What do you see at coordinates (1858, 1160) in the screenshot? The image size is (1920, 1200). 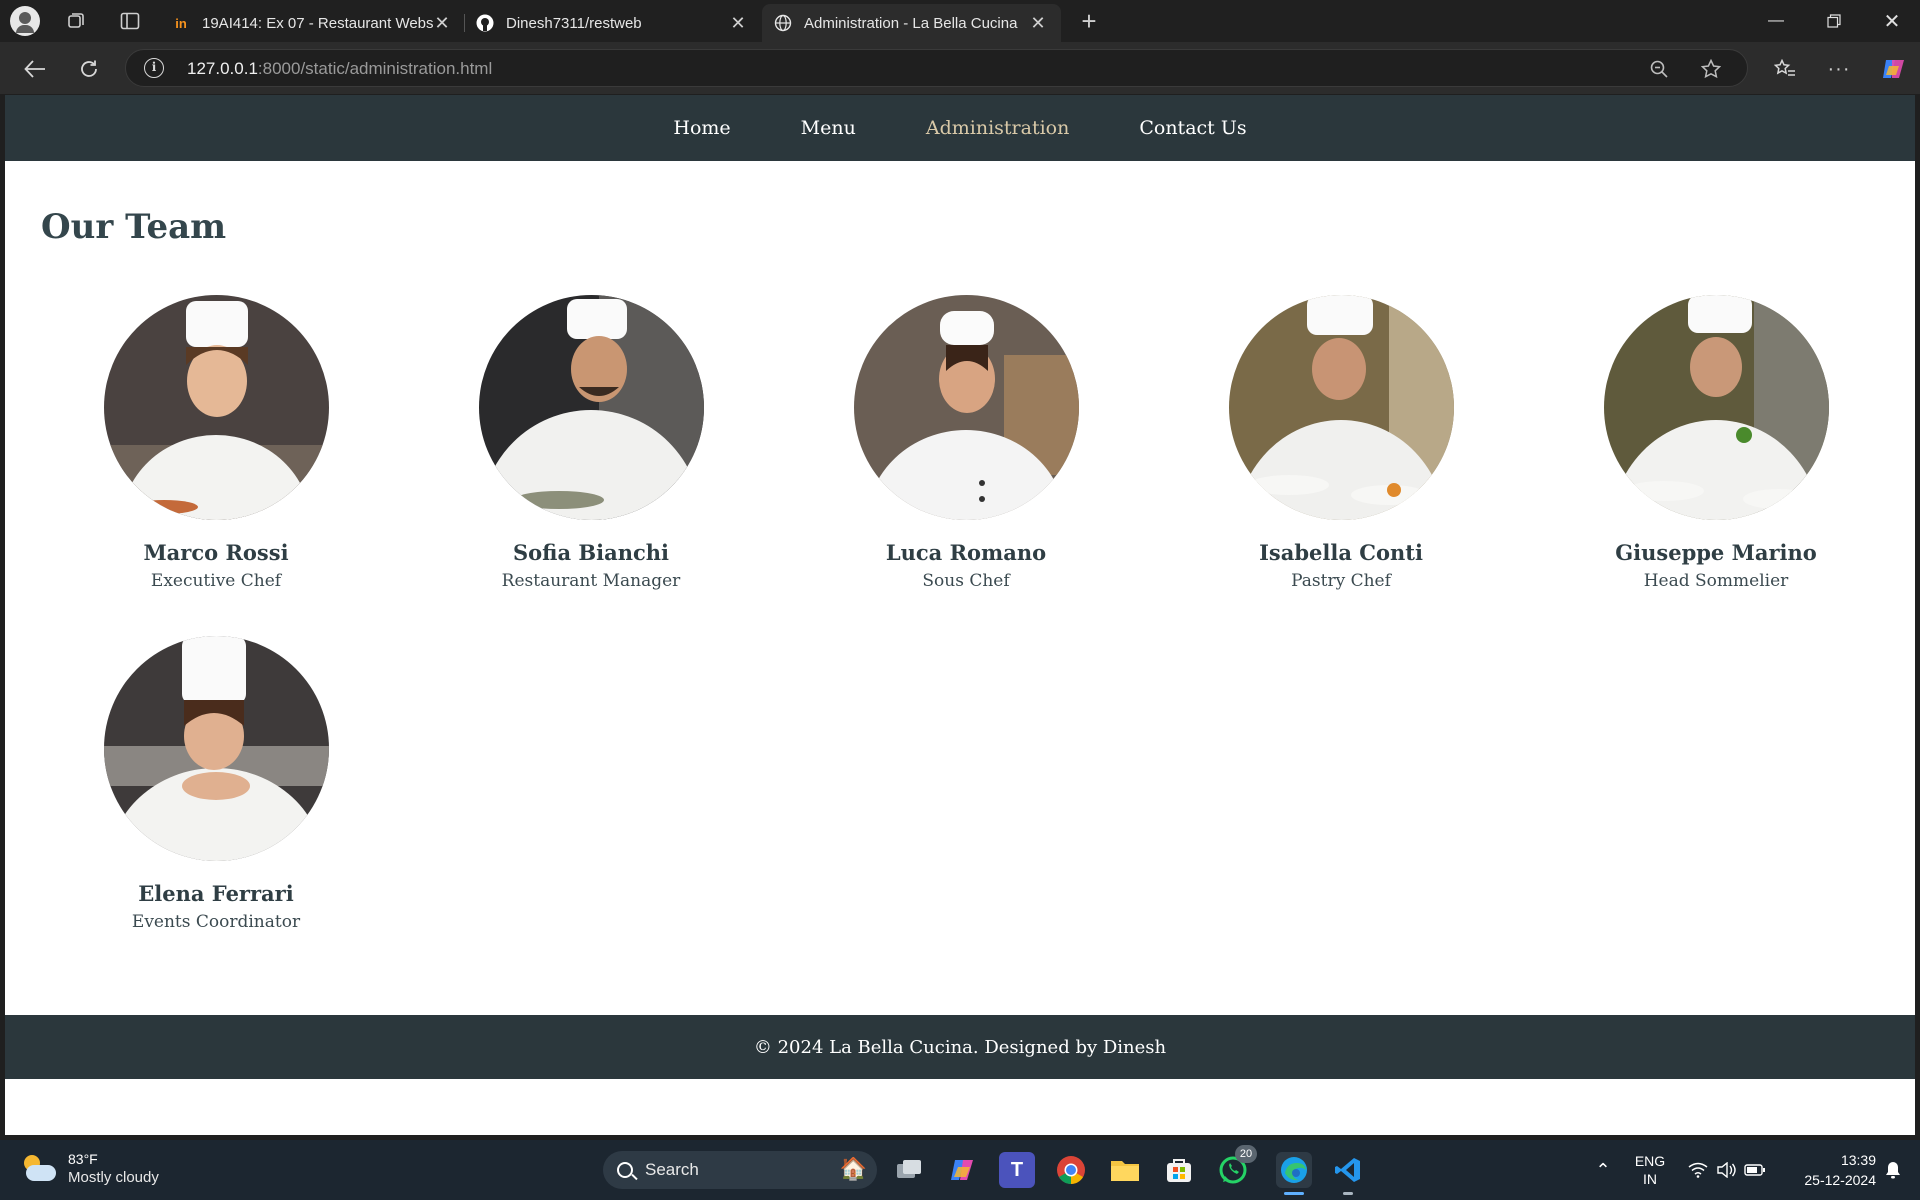 I see `clock-time: 13:39` at bounding box center [1858, 1160].